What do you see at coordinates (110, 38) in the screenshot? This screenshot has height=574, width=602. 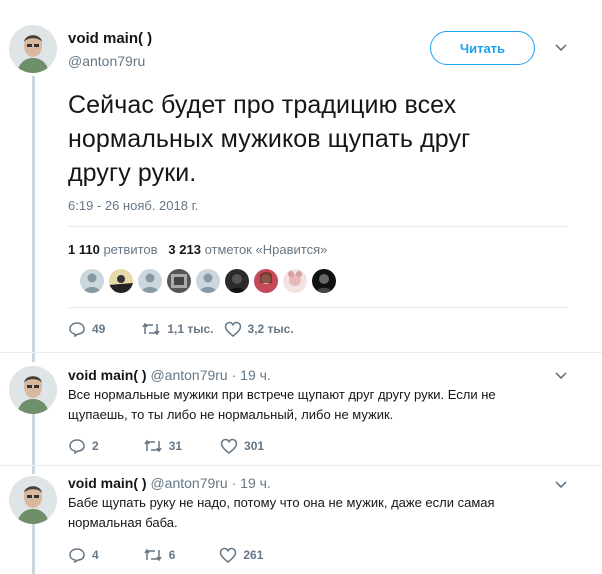 I see `author-name: void main( )` at bounding box center [110, 38].